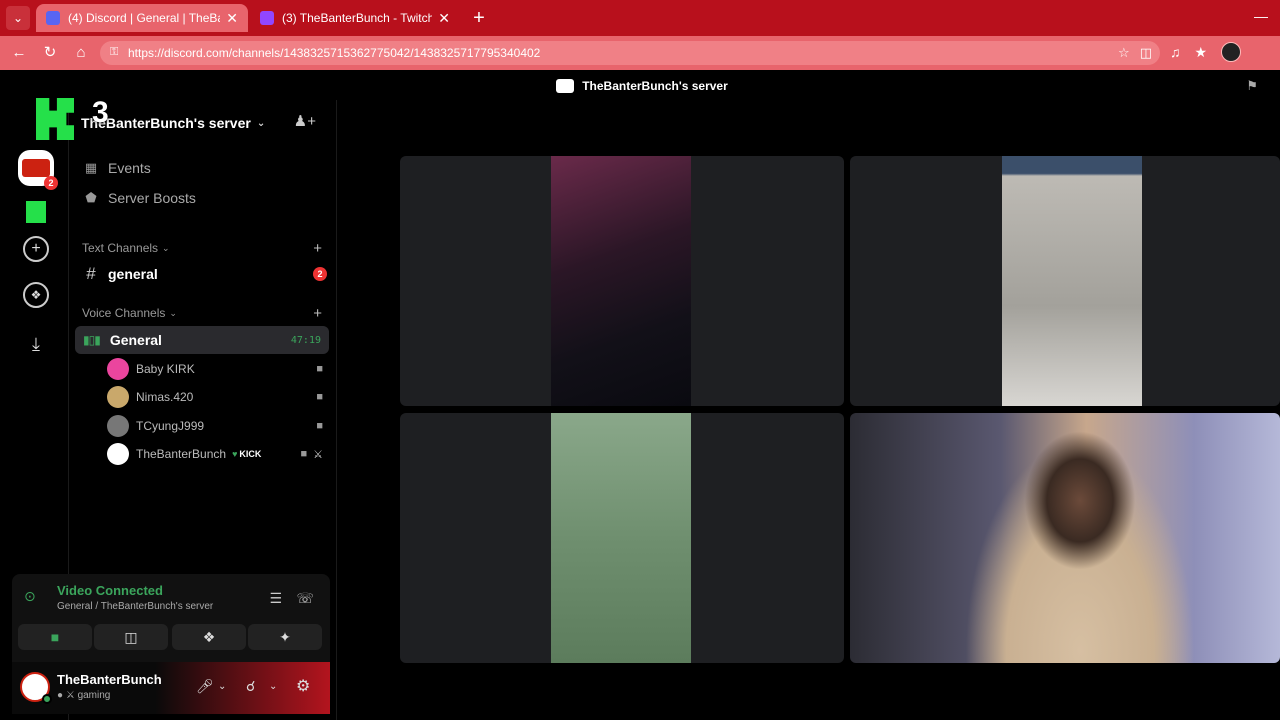  Describe the element at coordinates (275, 598) in the screenshot. I see `noise-suppression-icon: ☰` at that location.